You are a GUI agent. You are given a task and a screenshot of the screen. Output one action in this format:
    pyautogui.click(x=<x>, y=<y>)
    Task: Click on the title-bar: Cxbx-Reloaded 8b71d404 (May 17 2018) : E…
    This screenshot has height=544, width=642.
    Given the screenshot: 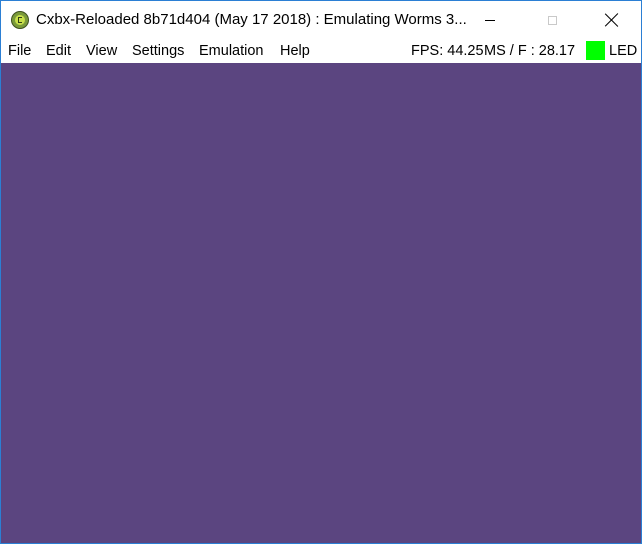 What is the action you would take?
    pyautogui.click(x=321, y=20)
    